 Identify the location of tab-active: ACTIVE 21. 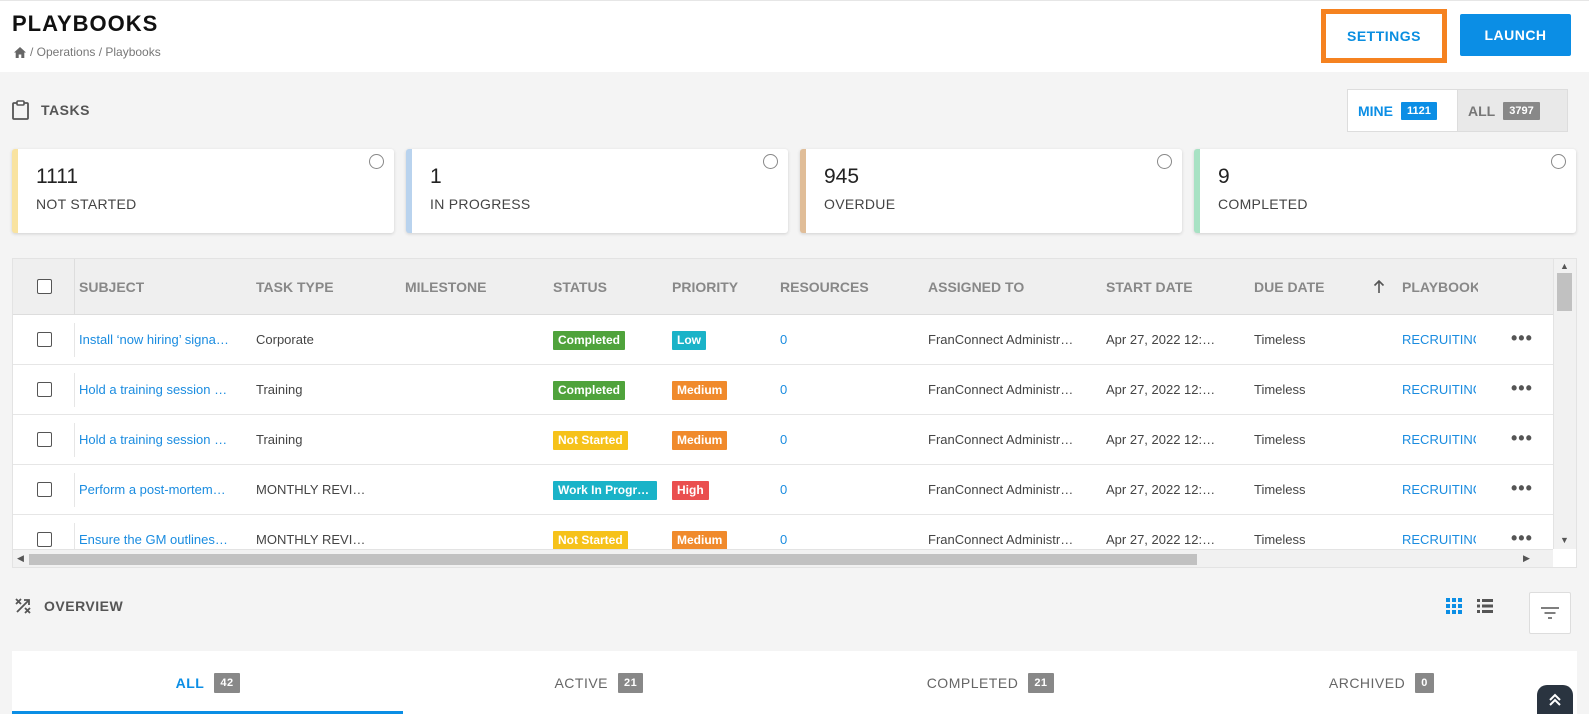
(598, 682).